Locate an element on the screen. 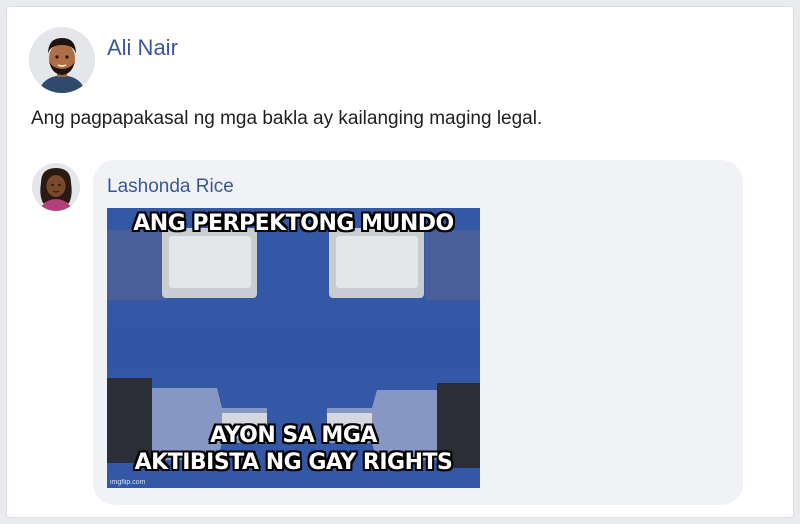  meme-top-caption: ANG PERPEKTONG MUNDO is located at coordinates (293, 223).